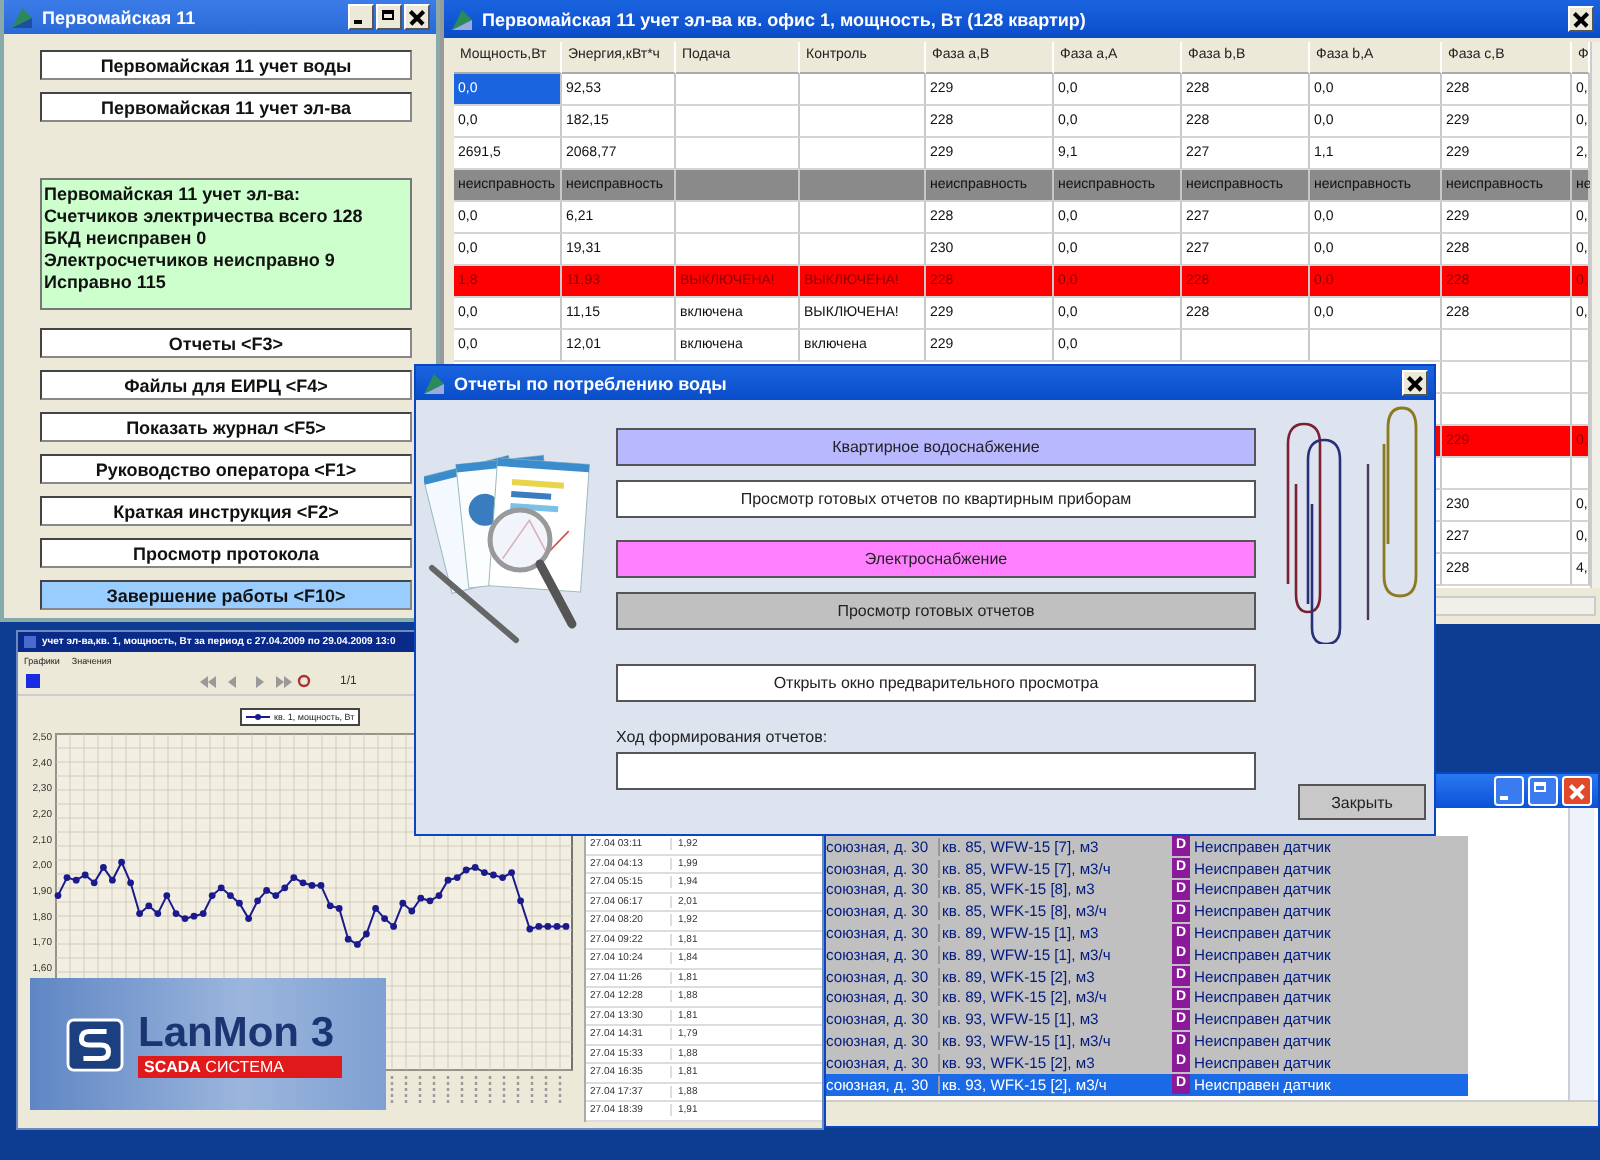  Describe the element at coordinates (226, 511) in the screenshot. I see `menu-button: Краткая инструкция <F2>` at that location.